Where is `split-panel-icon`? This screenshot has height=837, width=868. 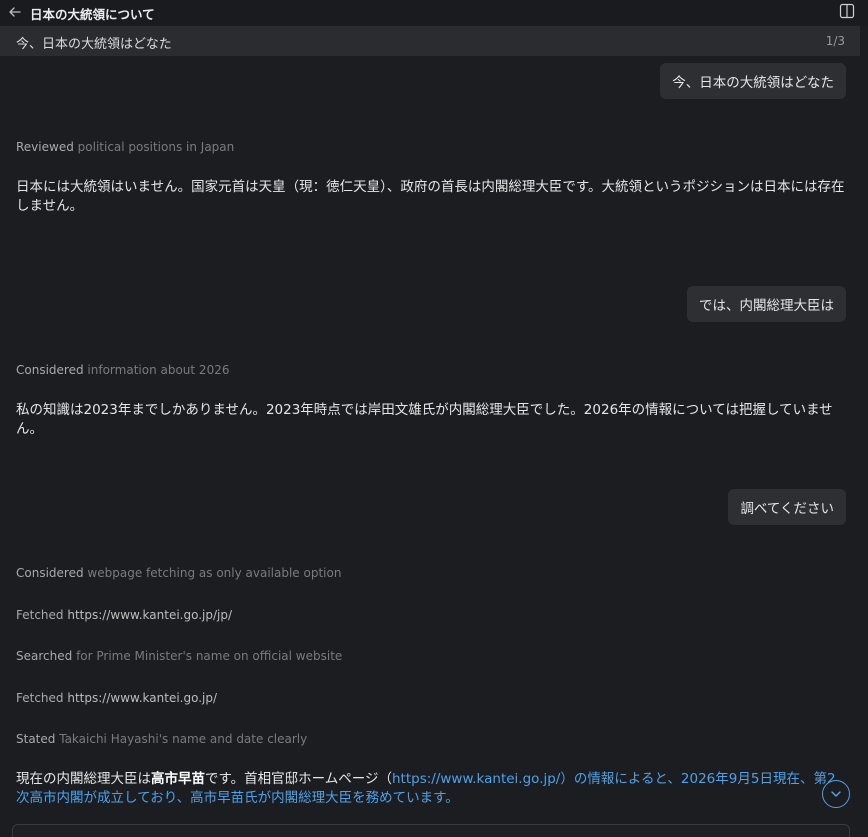 split-panel-icon is located at coordinates (847, 11).